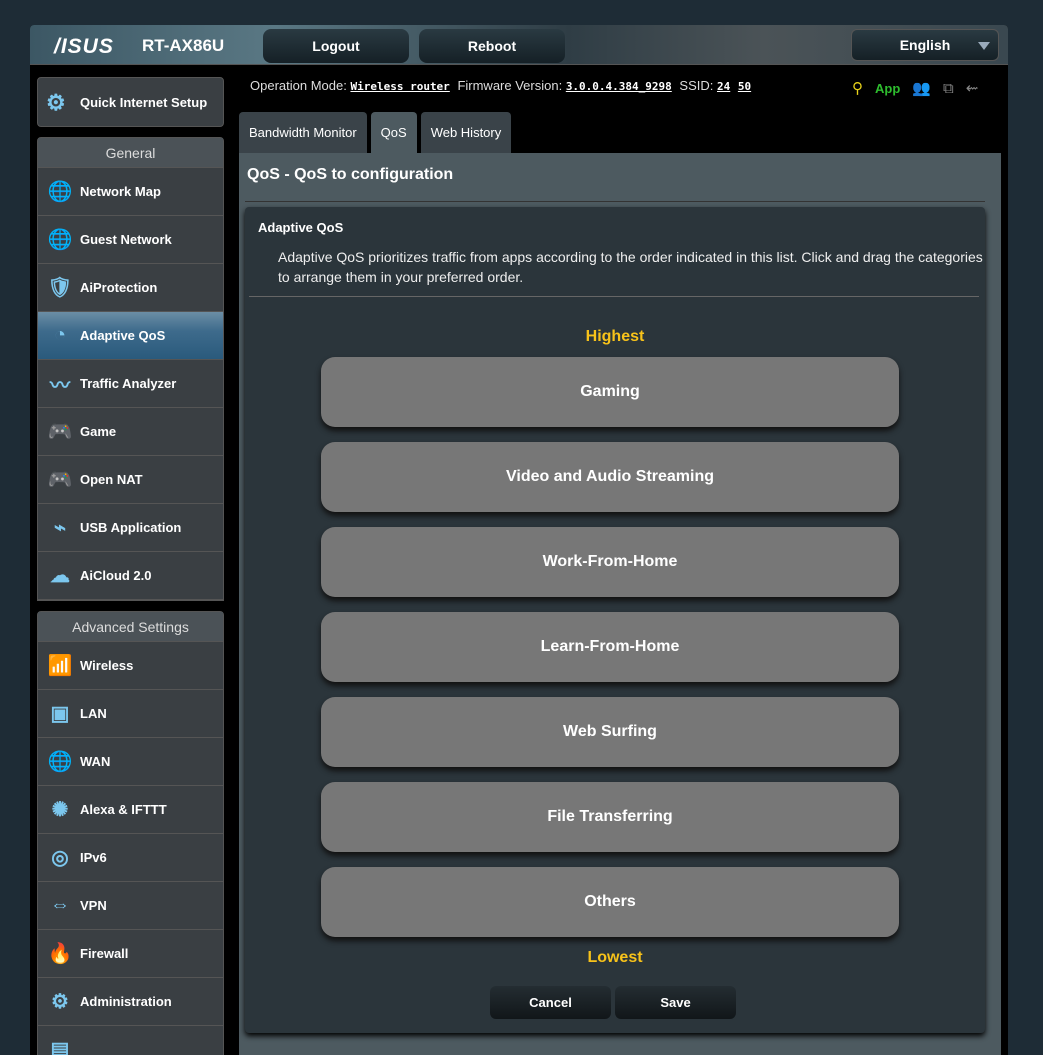 This screenshot has height=1055, width=1043. What do you see at coordinates (130, 1040) in the screenshot?
I see `sidebar-item-more: ▤` at bounding box center [130, 1040].